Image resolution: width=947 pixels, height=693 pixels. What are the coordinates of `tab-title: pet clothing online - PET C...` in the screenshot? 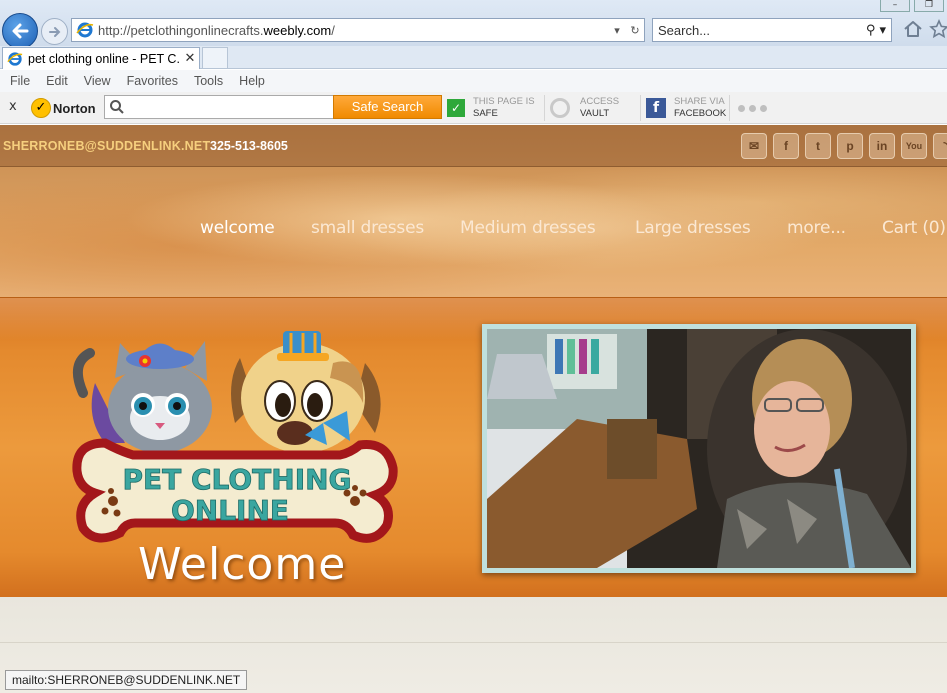 It's located at (104, 58).